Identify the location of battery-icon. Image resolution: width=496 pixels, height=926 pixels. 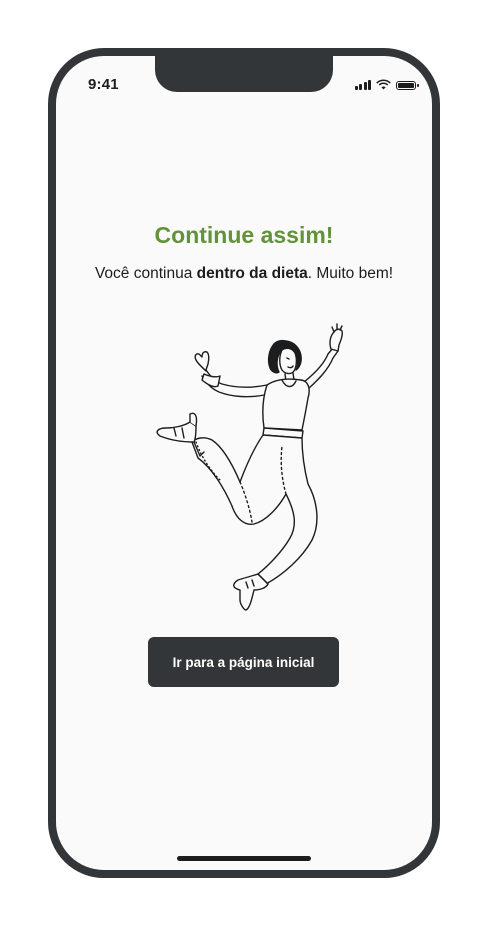
(407, 85).